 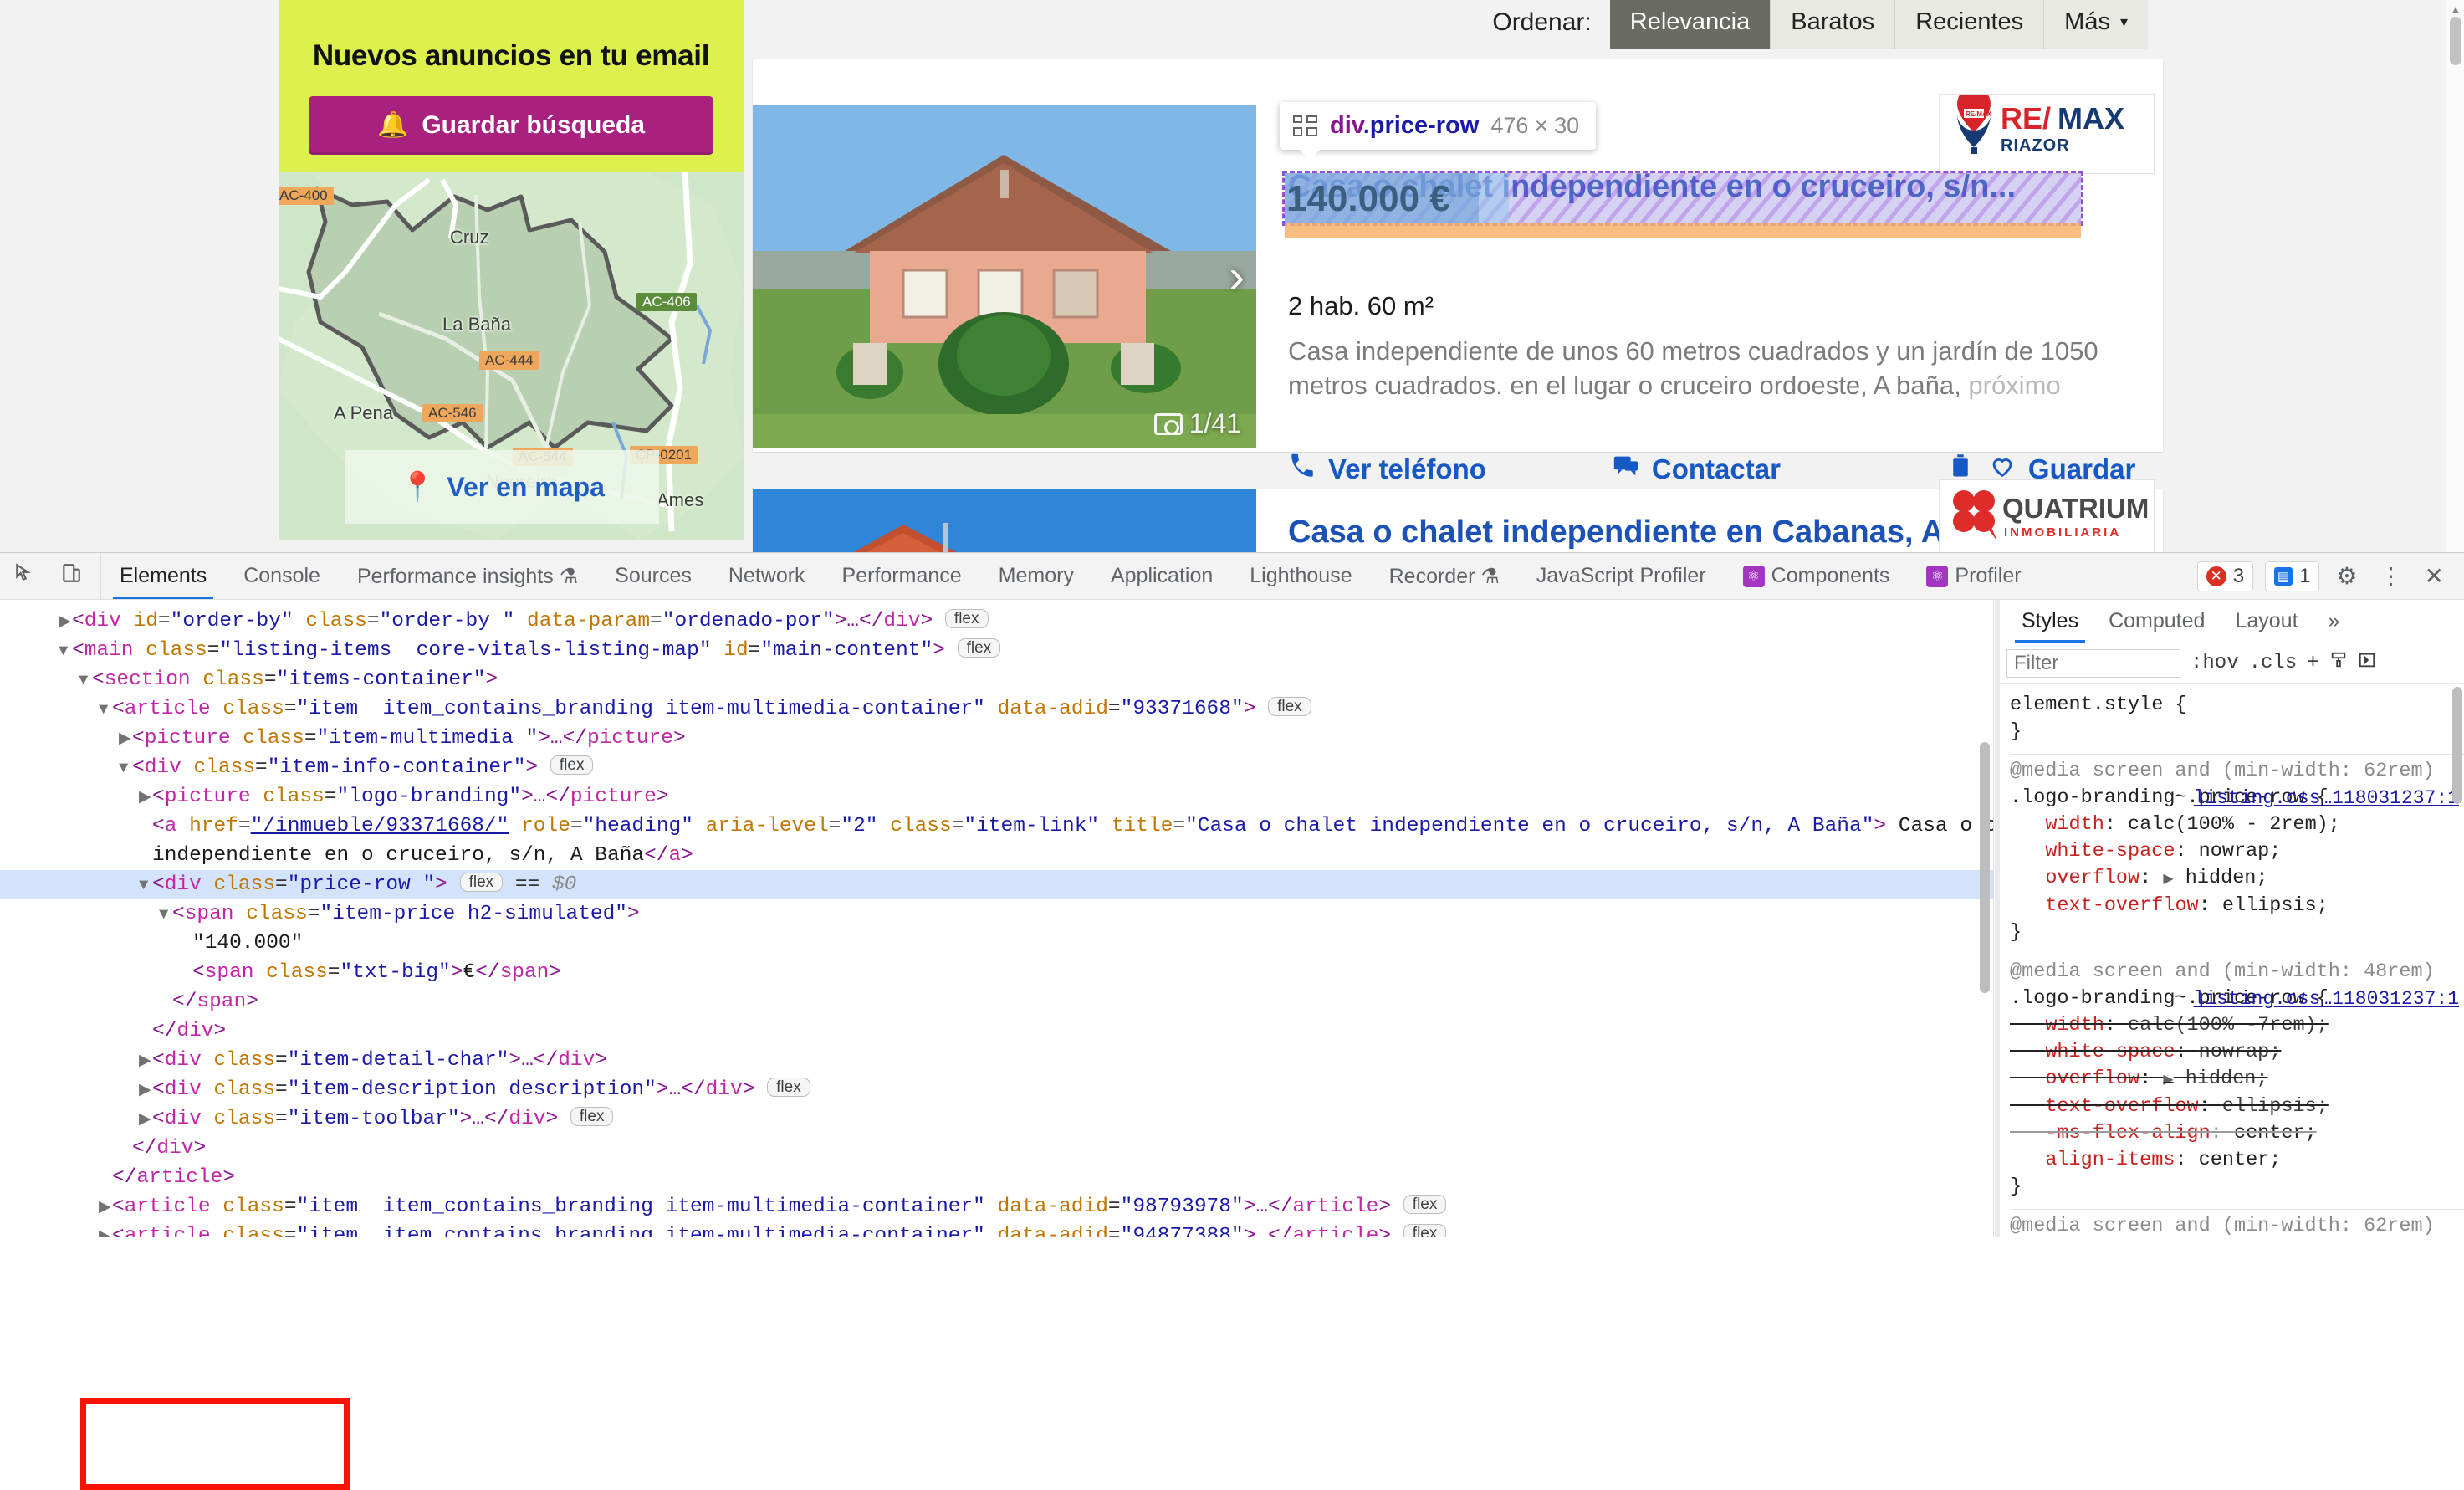 What do you see at coordinates (2313, 663) in the screenshot?
I see `new-style-rule-button: +` at bounding box center [2313, 663].